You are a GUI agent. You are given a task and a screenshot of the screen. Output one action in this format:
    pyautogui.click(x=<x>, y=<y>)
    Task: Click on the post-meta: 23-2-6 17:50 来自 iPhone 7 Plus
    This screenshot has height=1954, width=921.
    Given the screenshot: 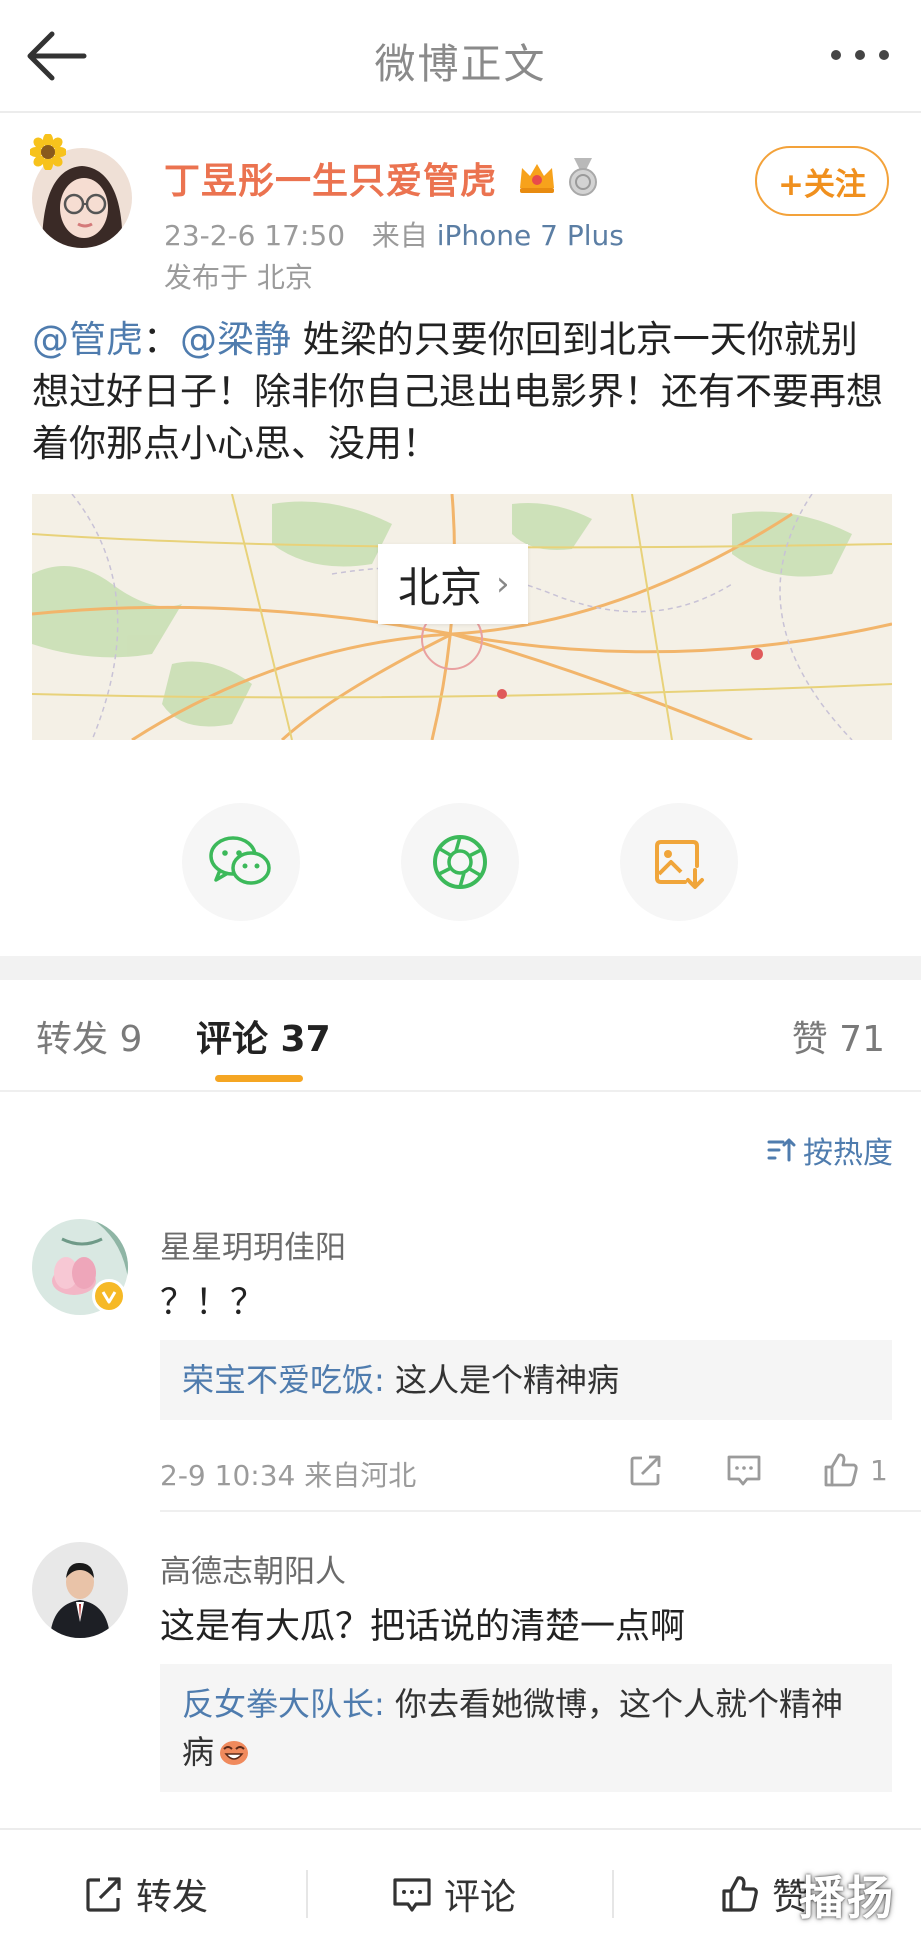 What is the action you would take?
    pyautogui.click(x=394, y=234)
    